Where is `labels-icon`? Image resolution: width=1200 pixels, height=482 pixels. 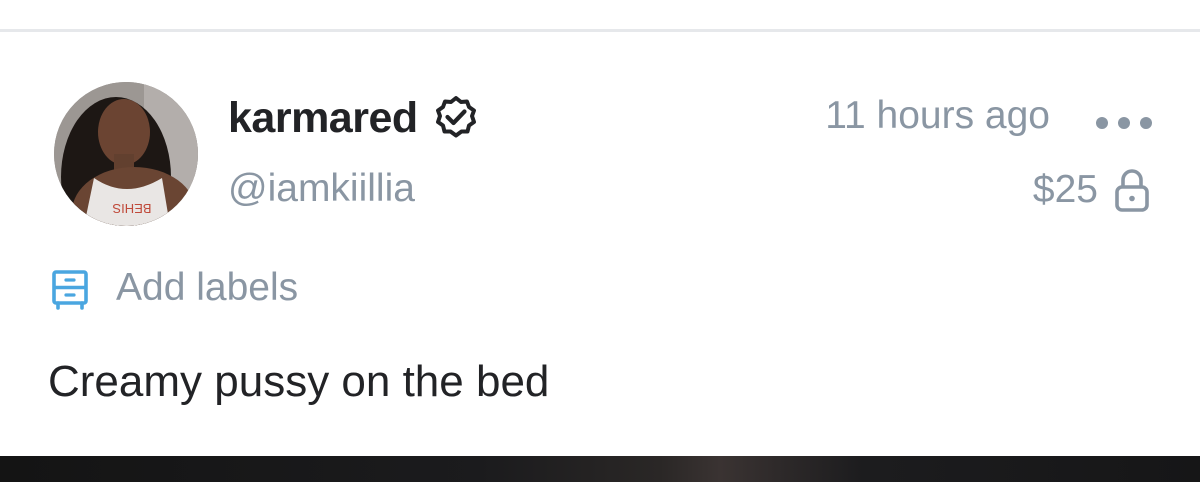
labels-icon is located at coordinates (70, 288).